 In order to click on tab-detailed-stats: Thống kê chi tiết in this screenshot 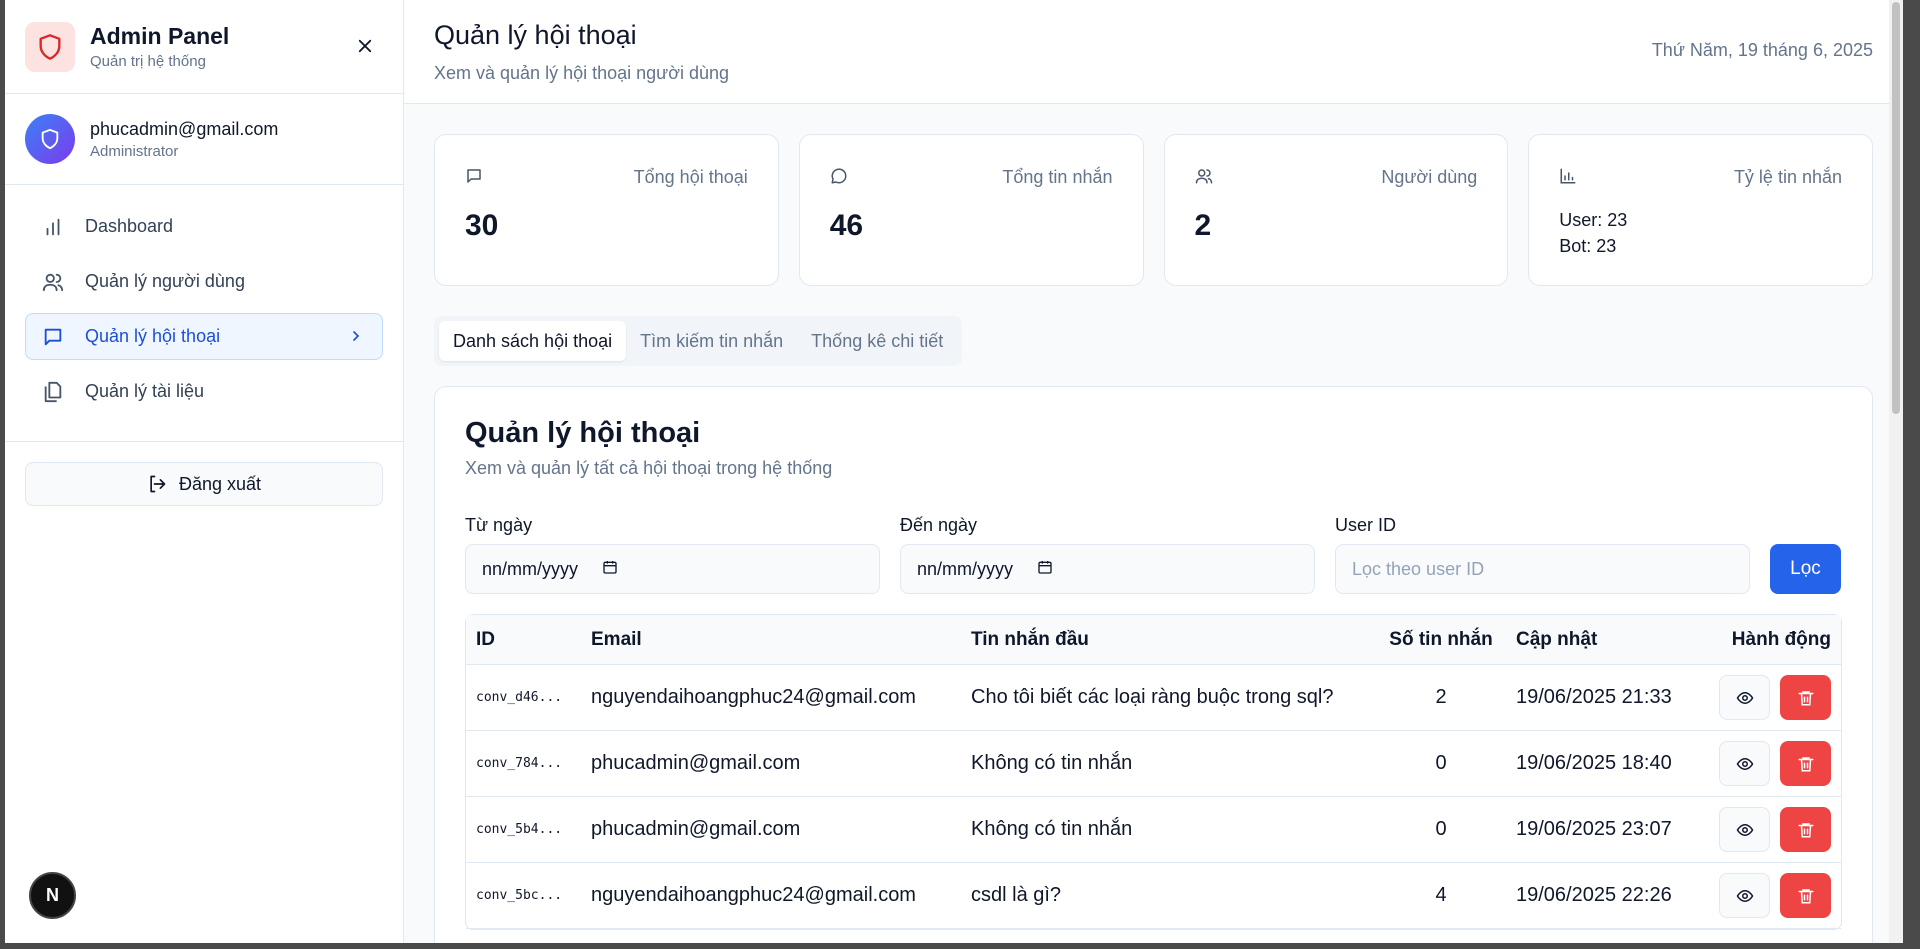, I will do `click(877, 341)`.